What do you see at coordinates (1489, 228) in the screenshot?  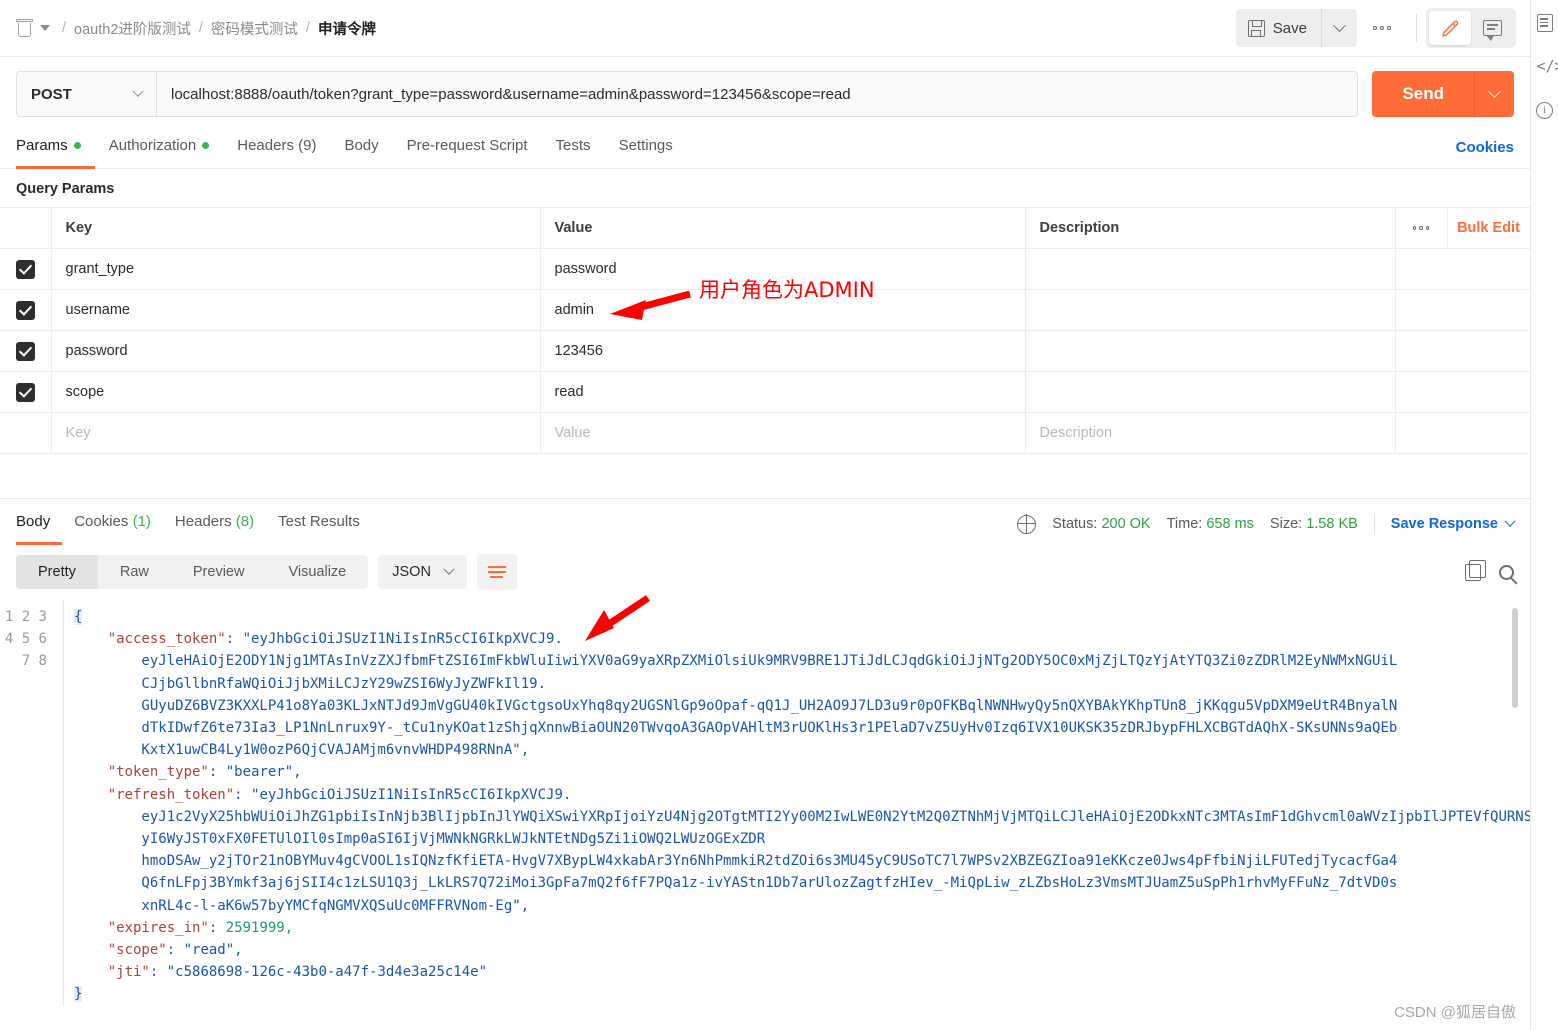 I see `bulk-edit-button: Bulk Edit` at bounding box center [1489, 228].